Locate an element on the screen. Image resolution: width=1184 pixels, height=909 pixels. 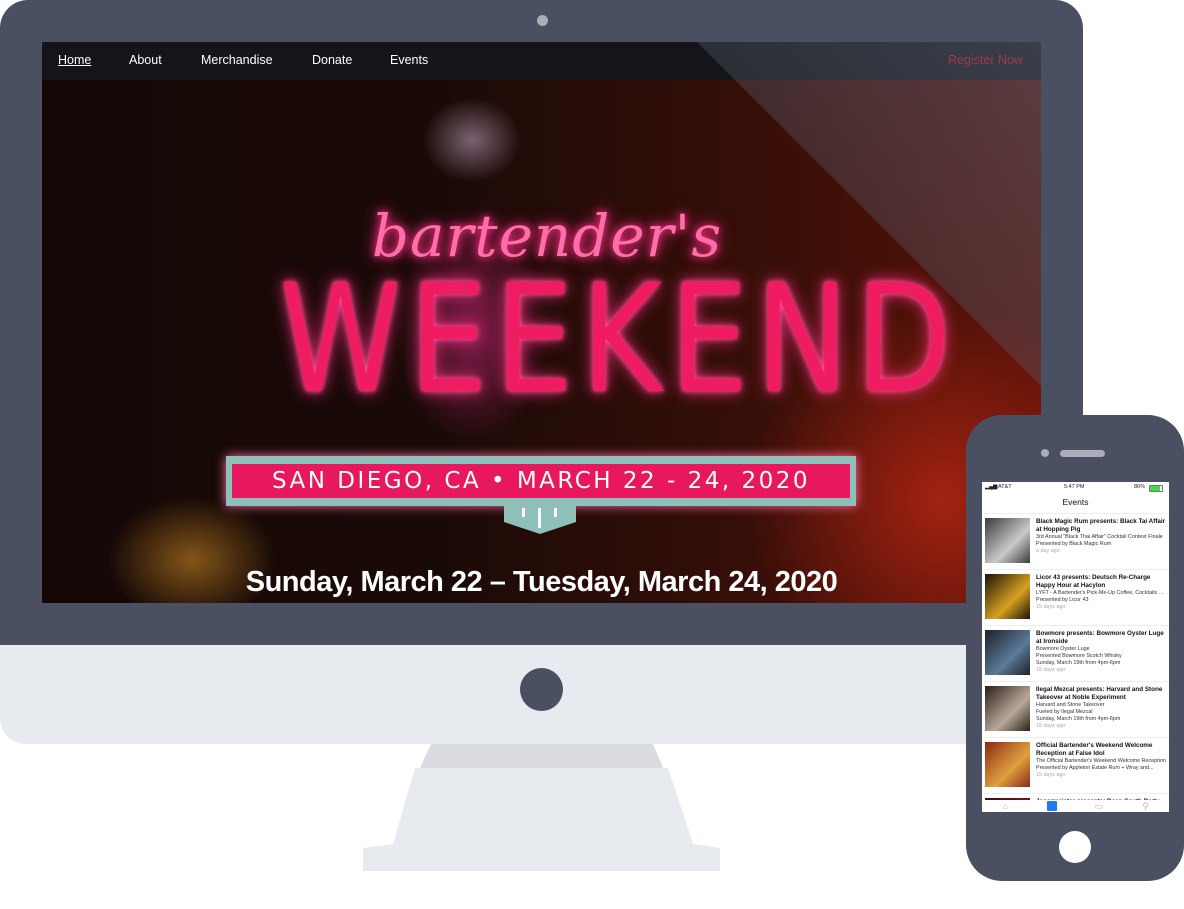
signal-icon: ▂▄▆ is located at coordinates (991, 487).